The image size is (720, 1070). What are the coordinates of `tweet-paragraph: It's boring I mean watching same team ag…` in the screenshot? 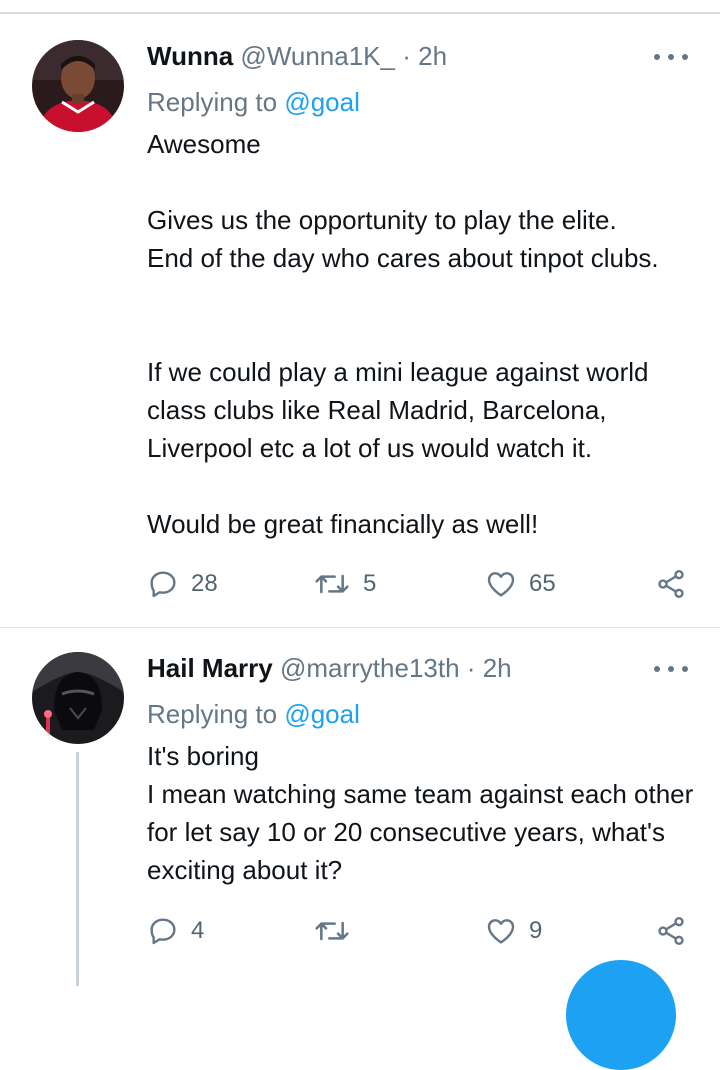 It's located at (420, 813).